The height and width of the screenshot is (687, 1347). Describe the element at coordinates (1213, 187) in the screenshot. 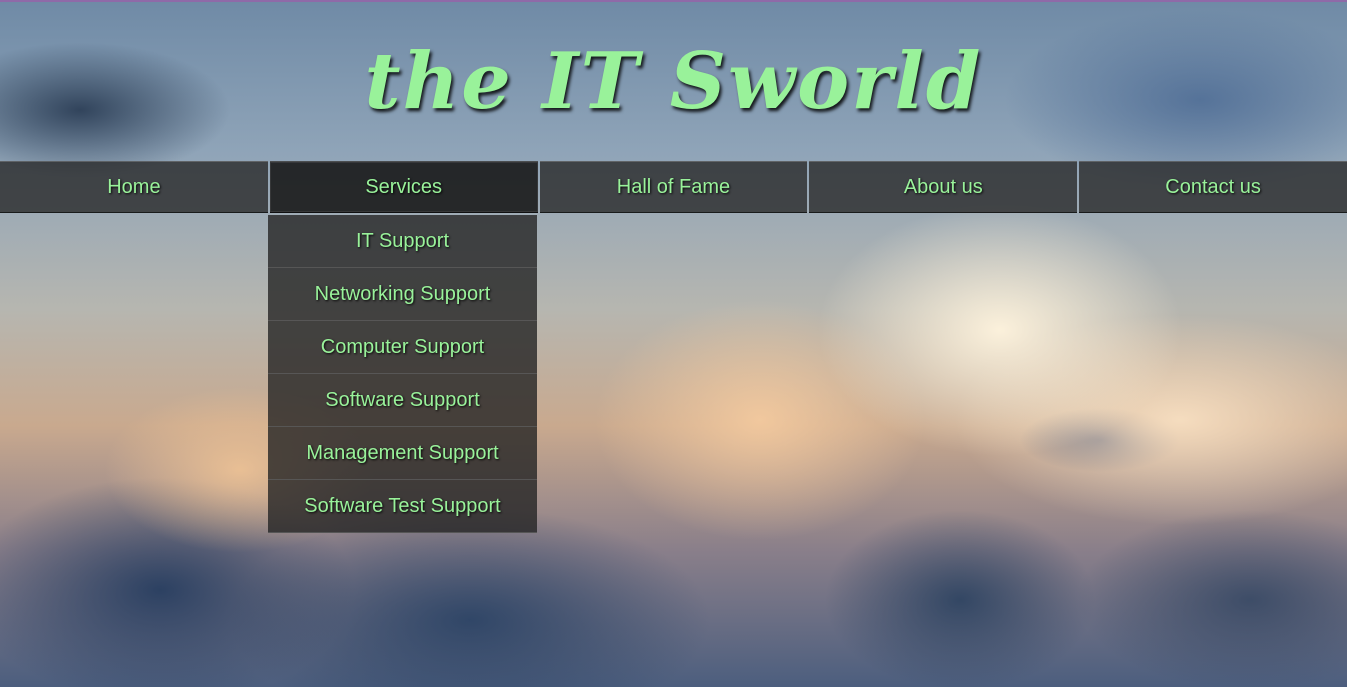

I see `nav-item-contact-us: Contact us` at that location.